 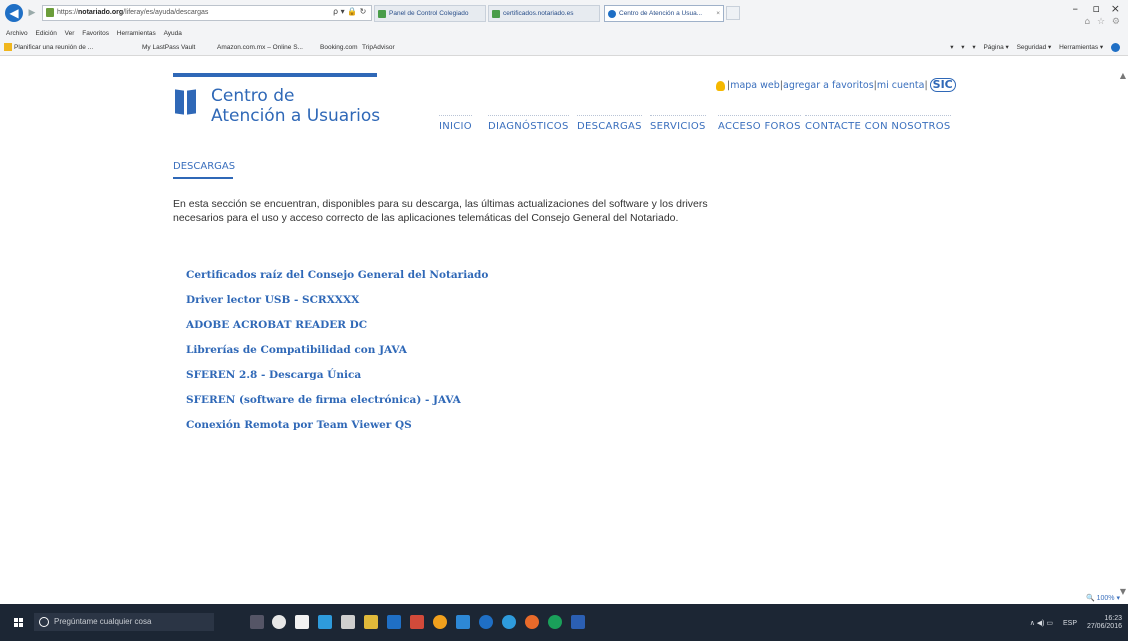 I want to click on clock: 16:23 27/06/2016, so click(x=1104, y=623).